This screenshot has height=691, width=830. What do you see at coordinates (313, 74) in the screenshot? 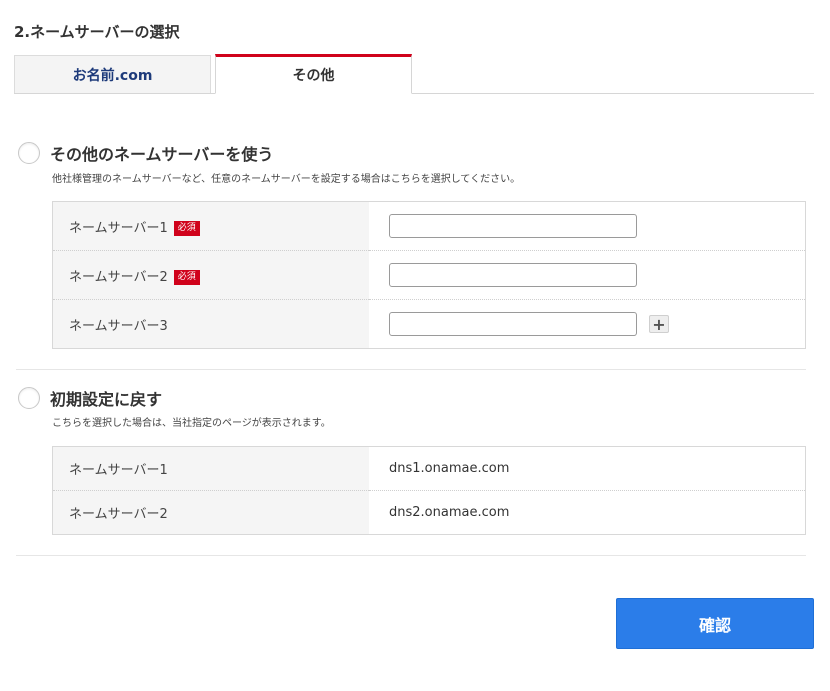
I see `tab-other: その他` at bounding box center [313, 74].